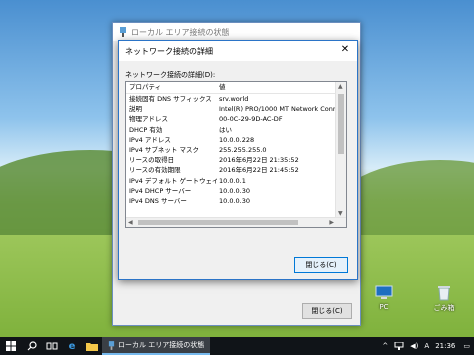  Describe the element at coordinates (384, 307) in the screenshot. I see `desktop-icon-label: PC` at that location.